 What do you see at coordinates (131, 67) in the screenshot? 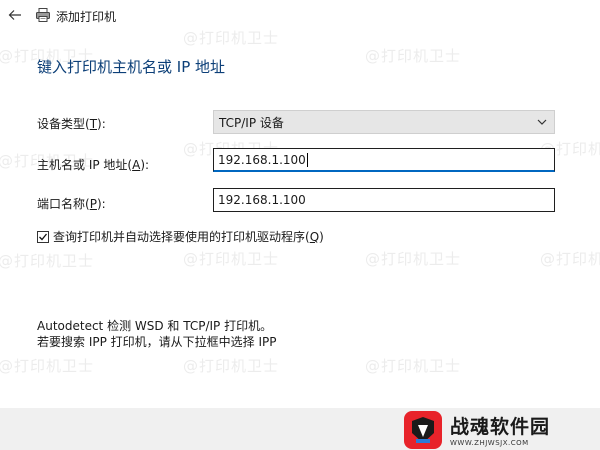
I see `page-heading: 键入打印机主机名或 IP 地址` at bounding box center [131, 67].